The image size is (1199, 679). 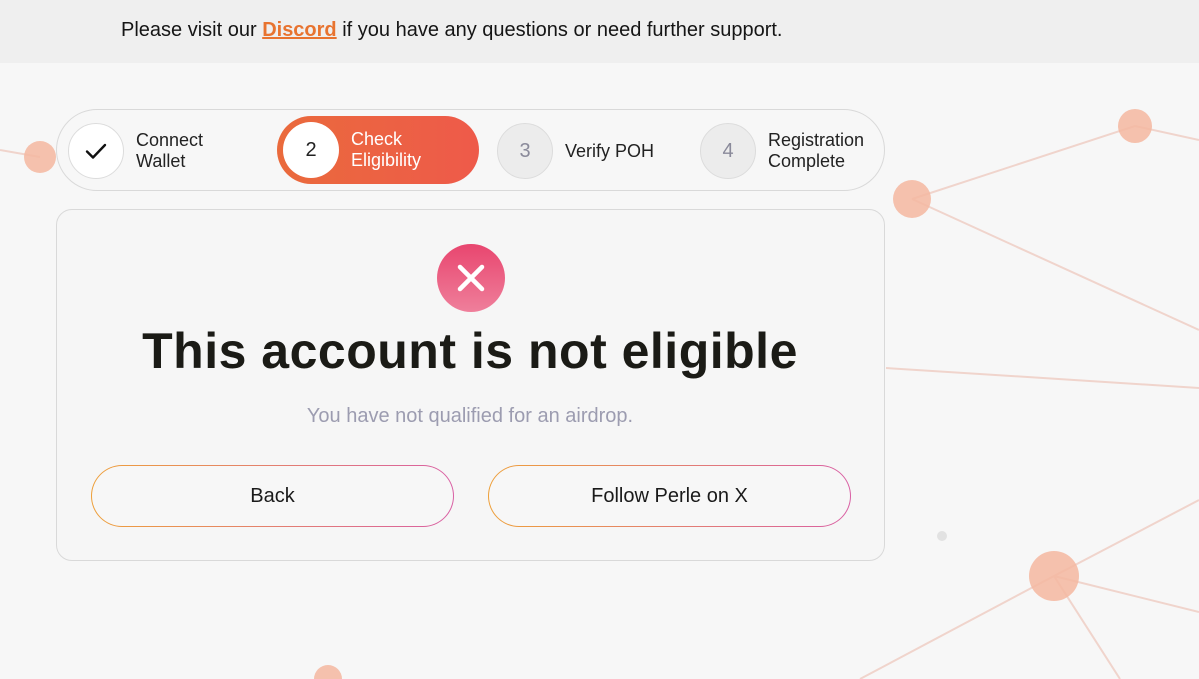 What do you see at coordinates (816, 150) in the screenshot?
I see `step-label: Registration Complete` at bounding box center [816, 150].